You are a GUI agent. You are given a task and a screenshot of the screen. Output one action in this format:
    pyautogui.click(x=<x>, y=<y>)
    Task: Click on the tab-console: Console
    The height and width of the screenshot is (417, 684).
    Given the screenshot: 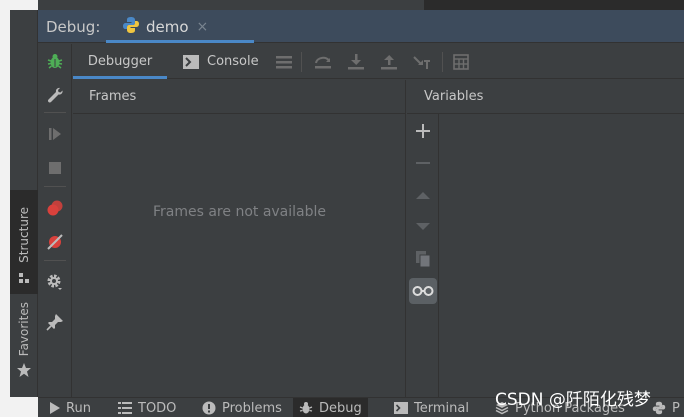 What is the action you would take?
    pyautogui.click(x=226, y=61)
    